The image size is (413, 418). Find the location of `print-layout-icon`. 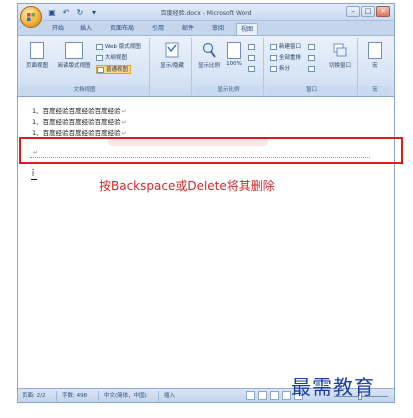

print-layout-icon is located at coordinates (37, 50).